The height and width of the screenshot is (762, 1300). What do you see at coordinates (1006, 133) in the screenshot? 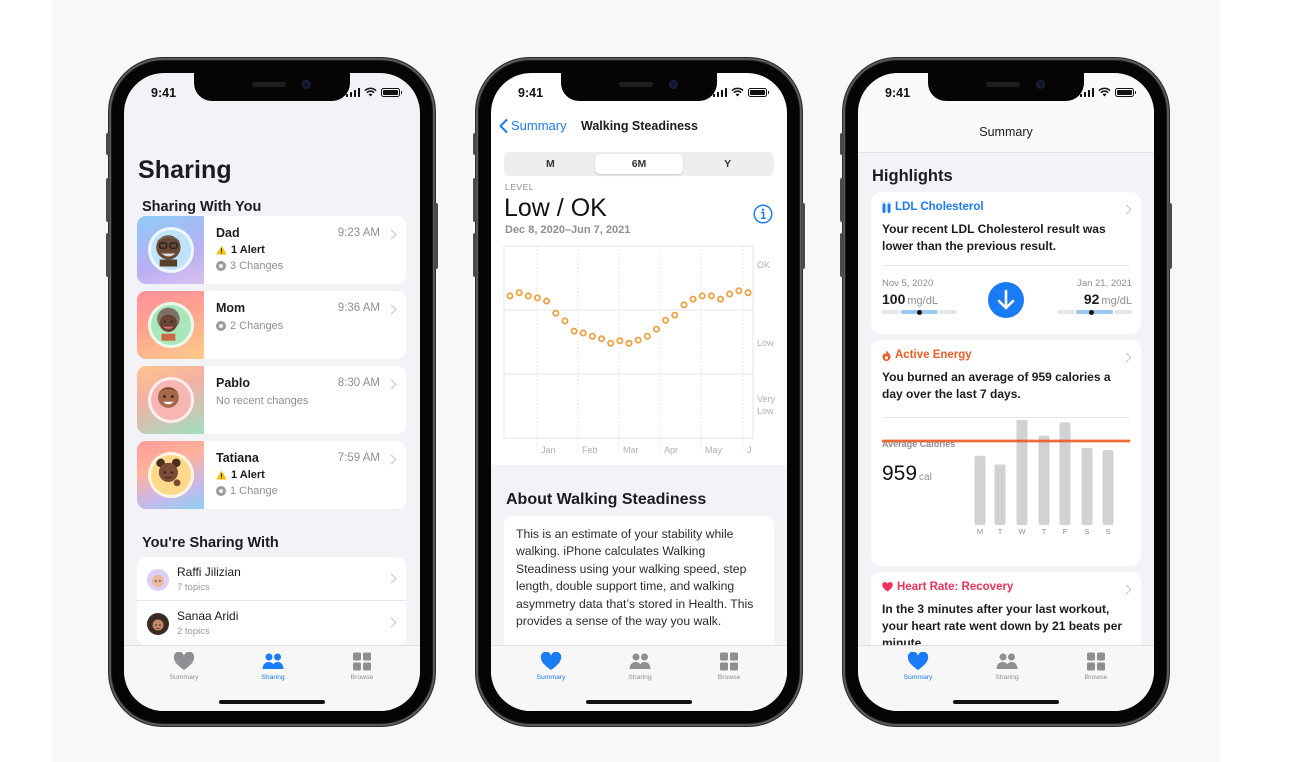
I see `nav-bar: Summary` at bounding box center [1006, 133].